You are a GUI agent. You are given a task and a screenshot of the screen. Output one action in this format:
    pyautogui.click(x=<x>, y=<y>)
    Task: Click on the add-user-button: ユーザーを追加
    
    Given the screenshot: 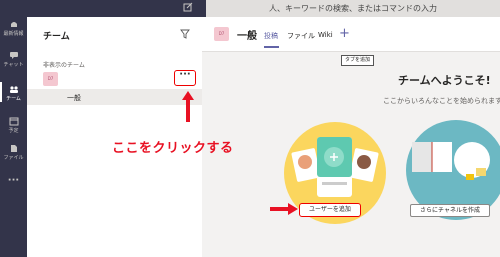 What is the action you would take?
    pyautogui.click(x=330, y=210)
    